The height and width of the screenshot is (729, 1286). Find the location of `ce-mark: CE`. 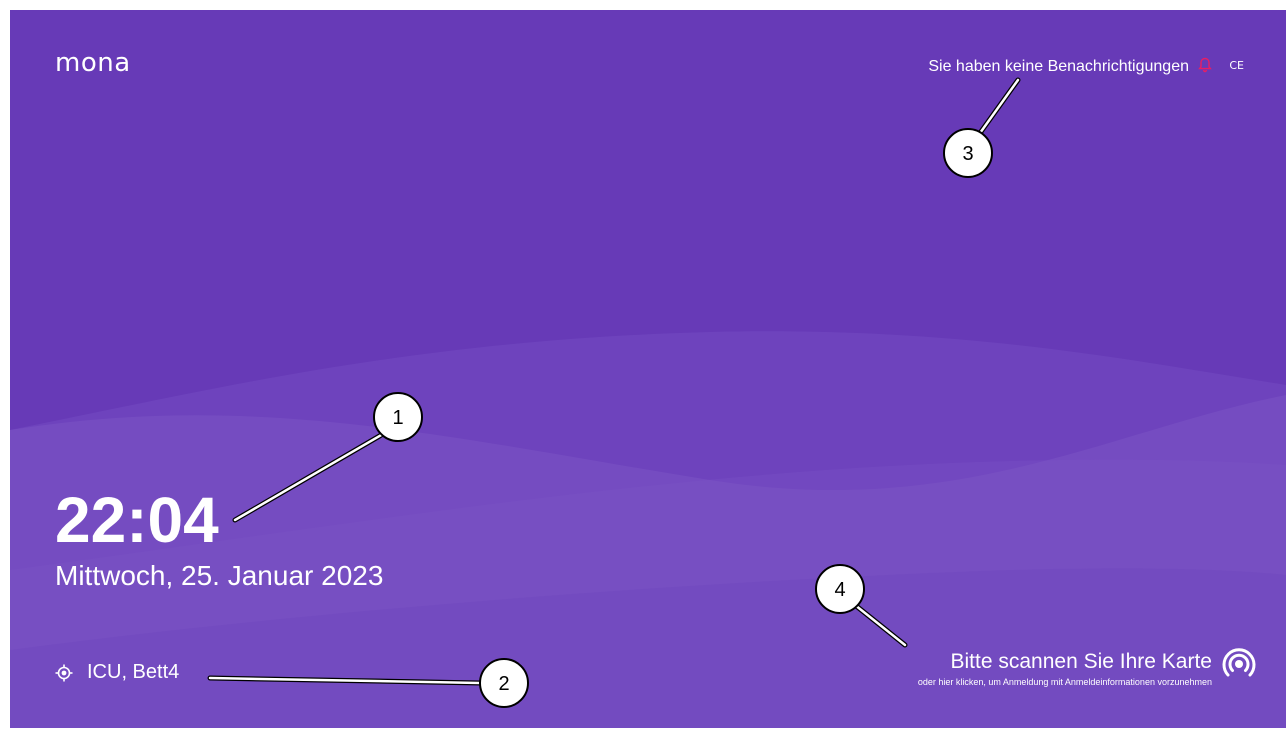

ce-mark: CE is located at coordinates (1236, 65).